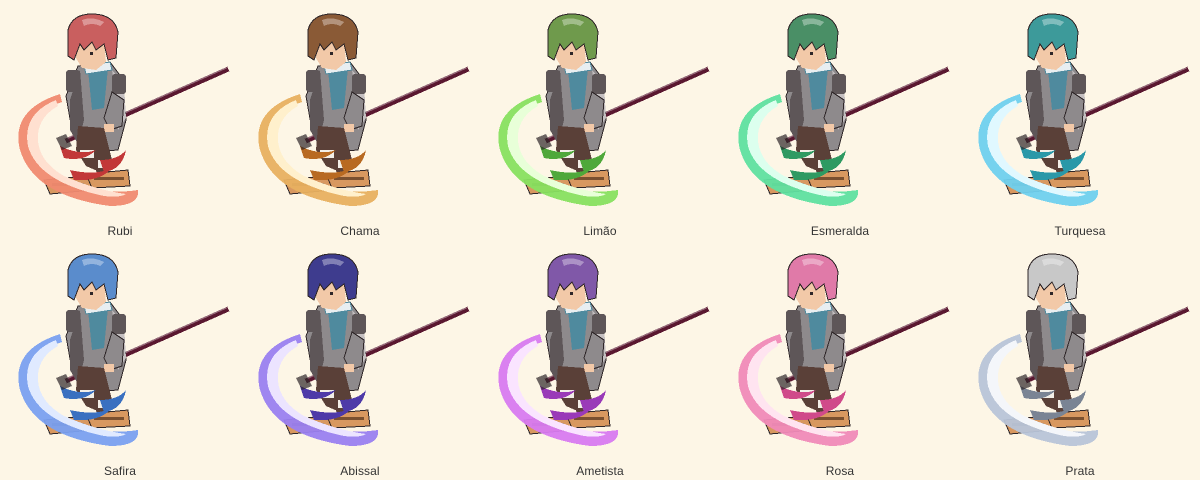 The image size is (1200, 480). I want to click on variant-cell-10: Prata, so click(1080, 360).